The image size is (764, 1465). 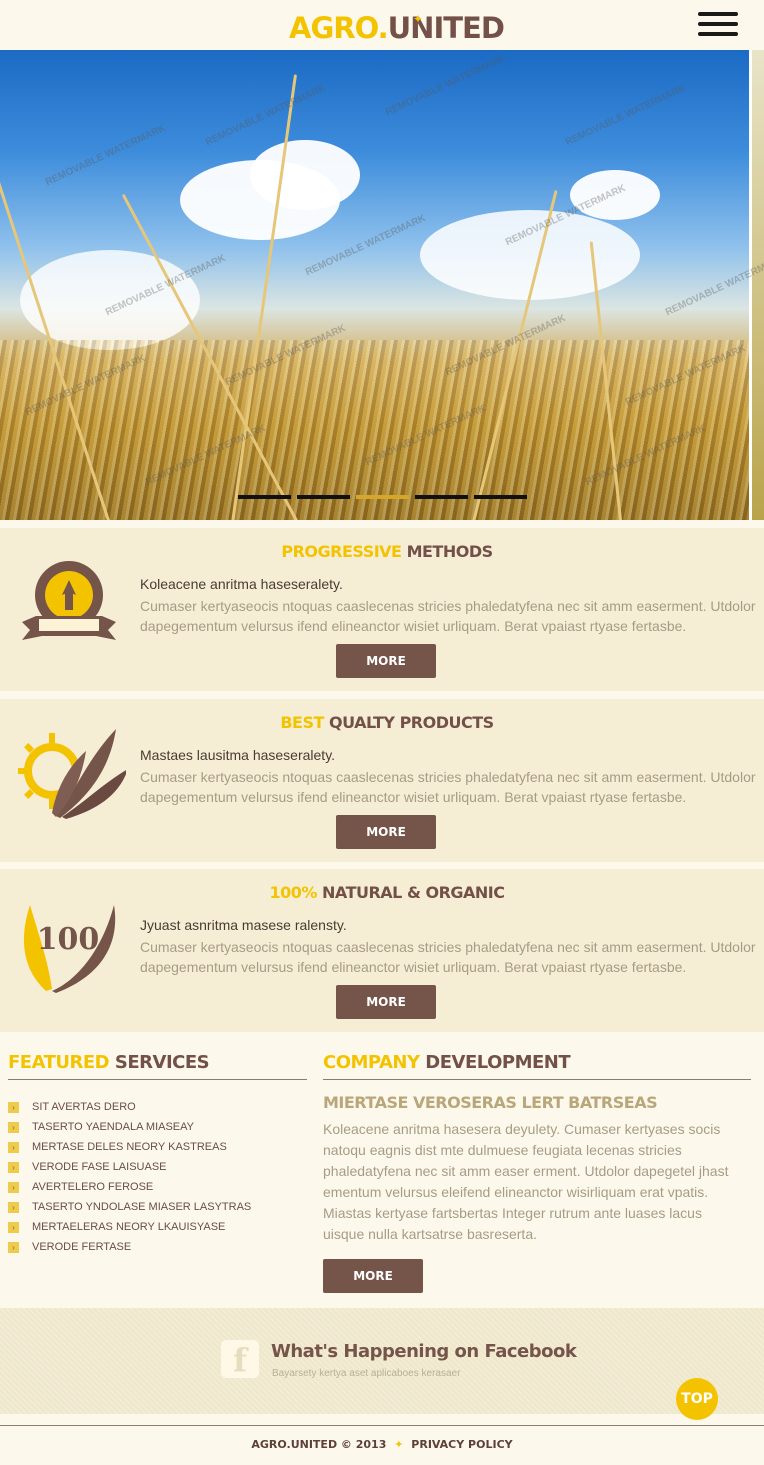 I want to click on windmill-badge-icon, so click(x=69, y=600).